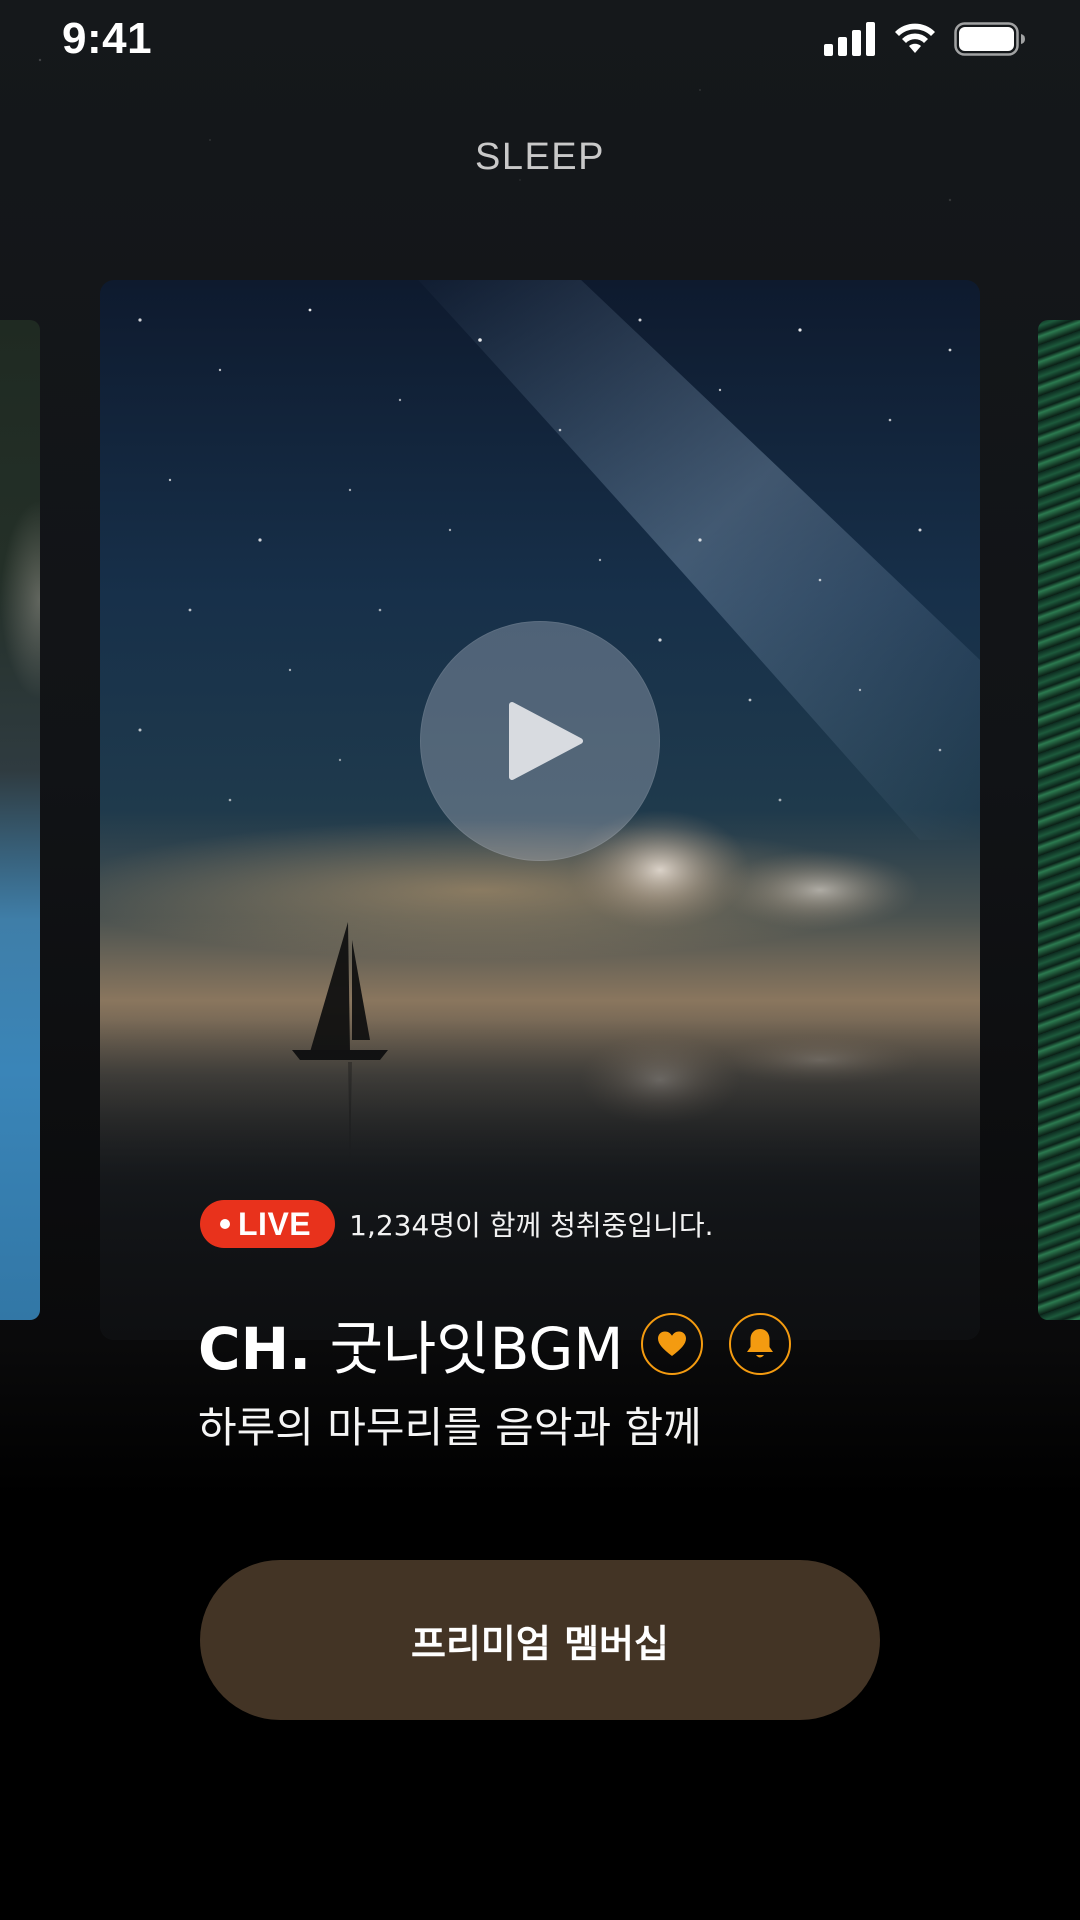 Image resolution: width=1080 pixels, height=1920 pixels. I want to click on channel-description: 하루의 마무리를 음악과 함께, so click(450, 1427).